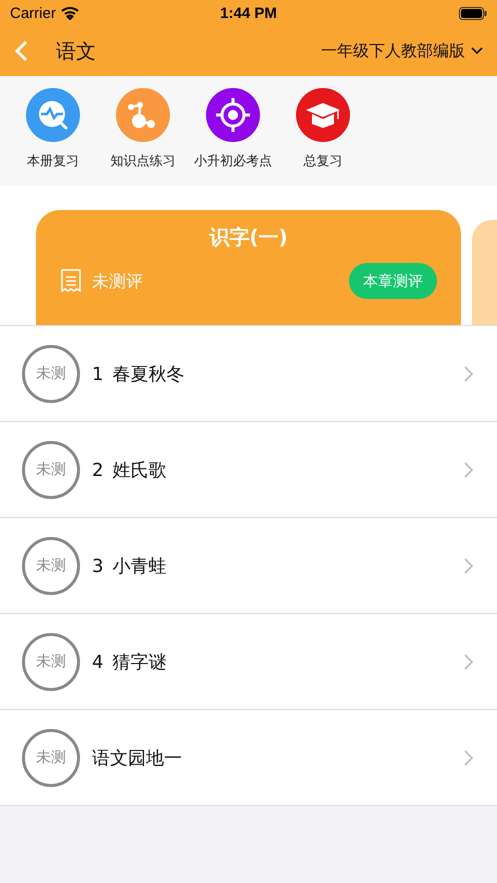 This screenshot has height=883, width=497. What do you see at coordinates (138, 374) in the screenshot?
I see `lesson-title: 1 春夏秋冬` at bounding box center [138, 374].